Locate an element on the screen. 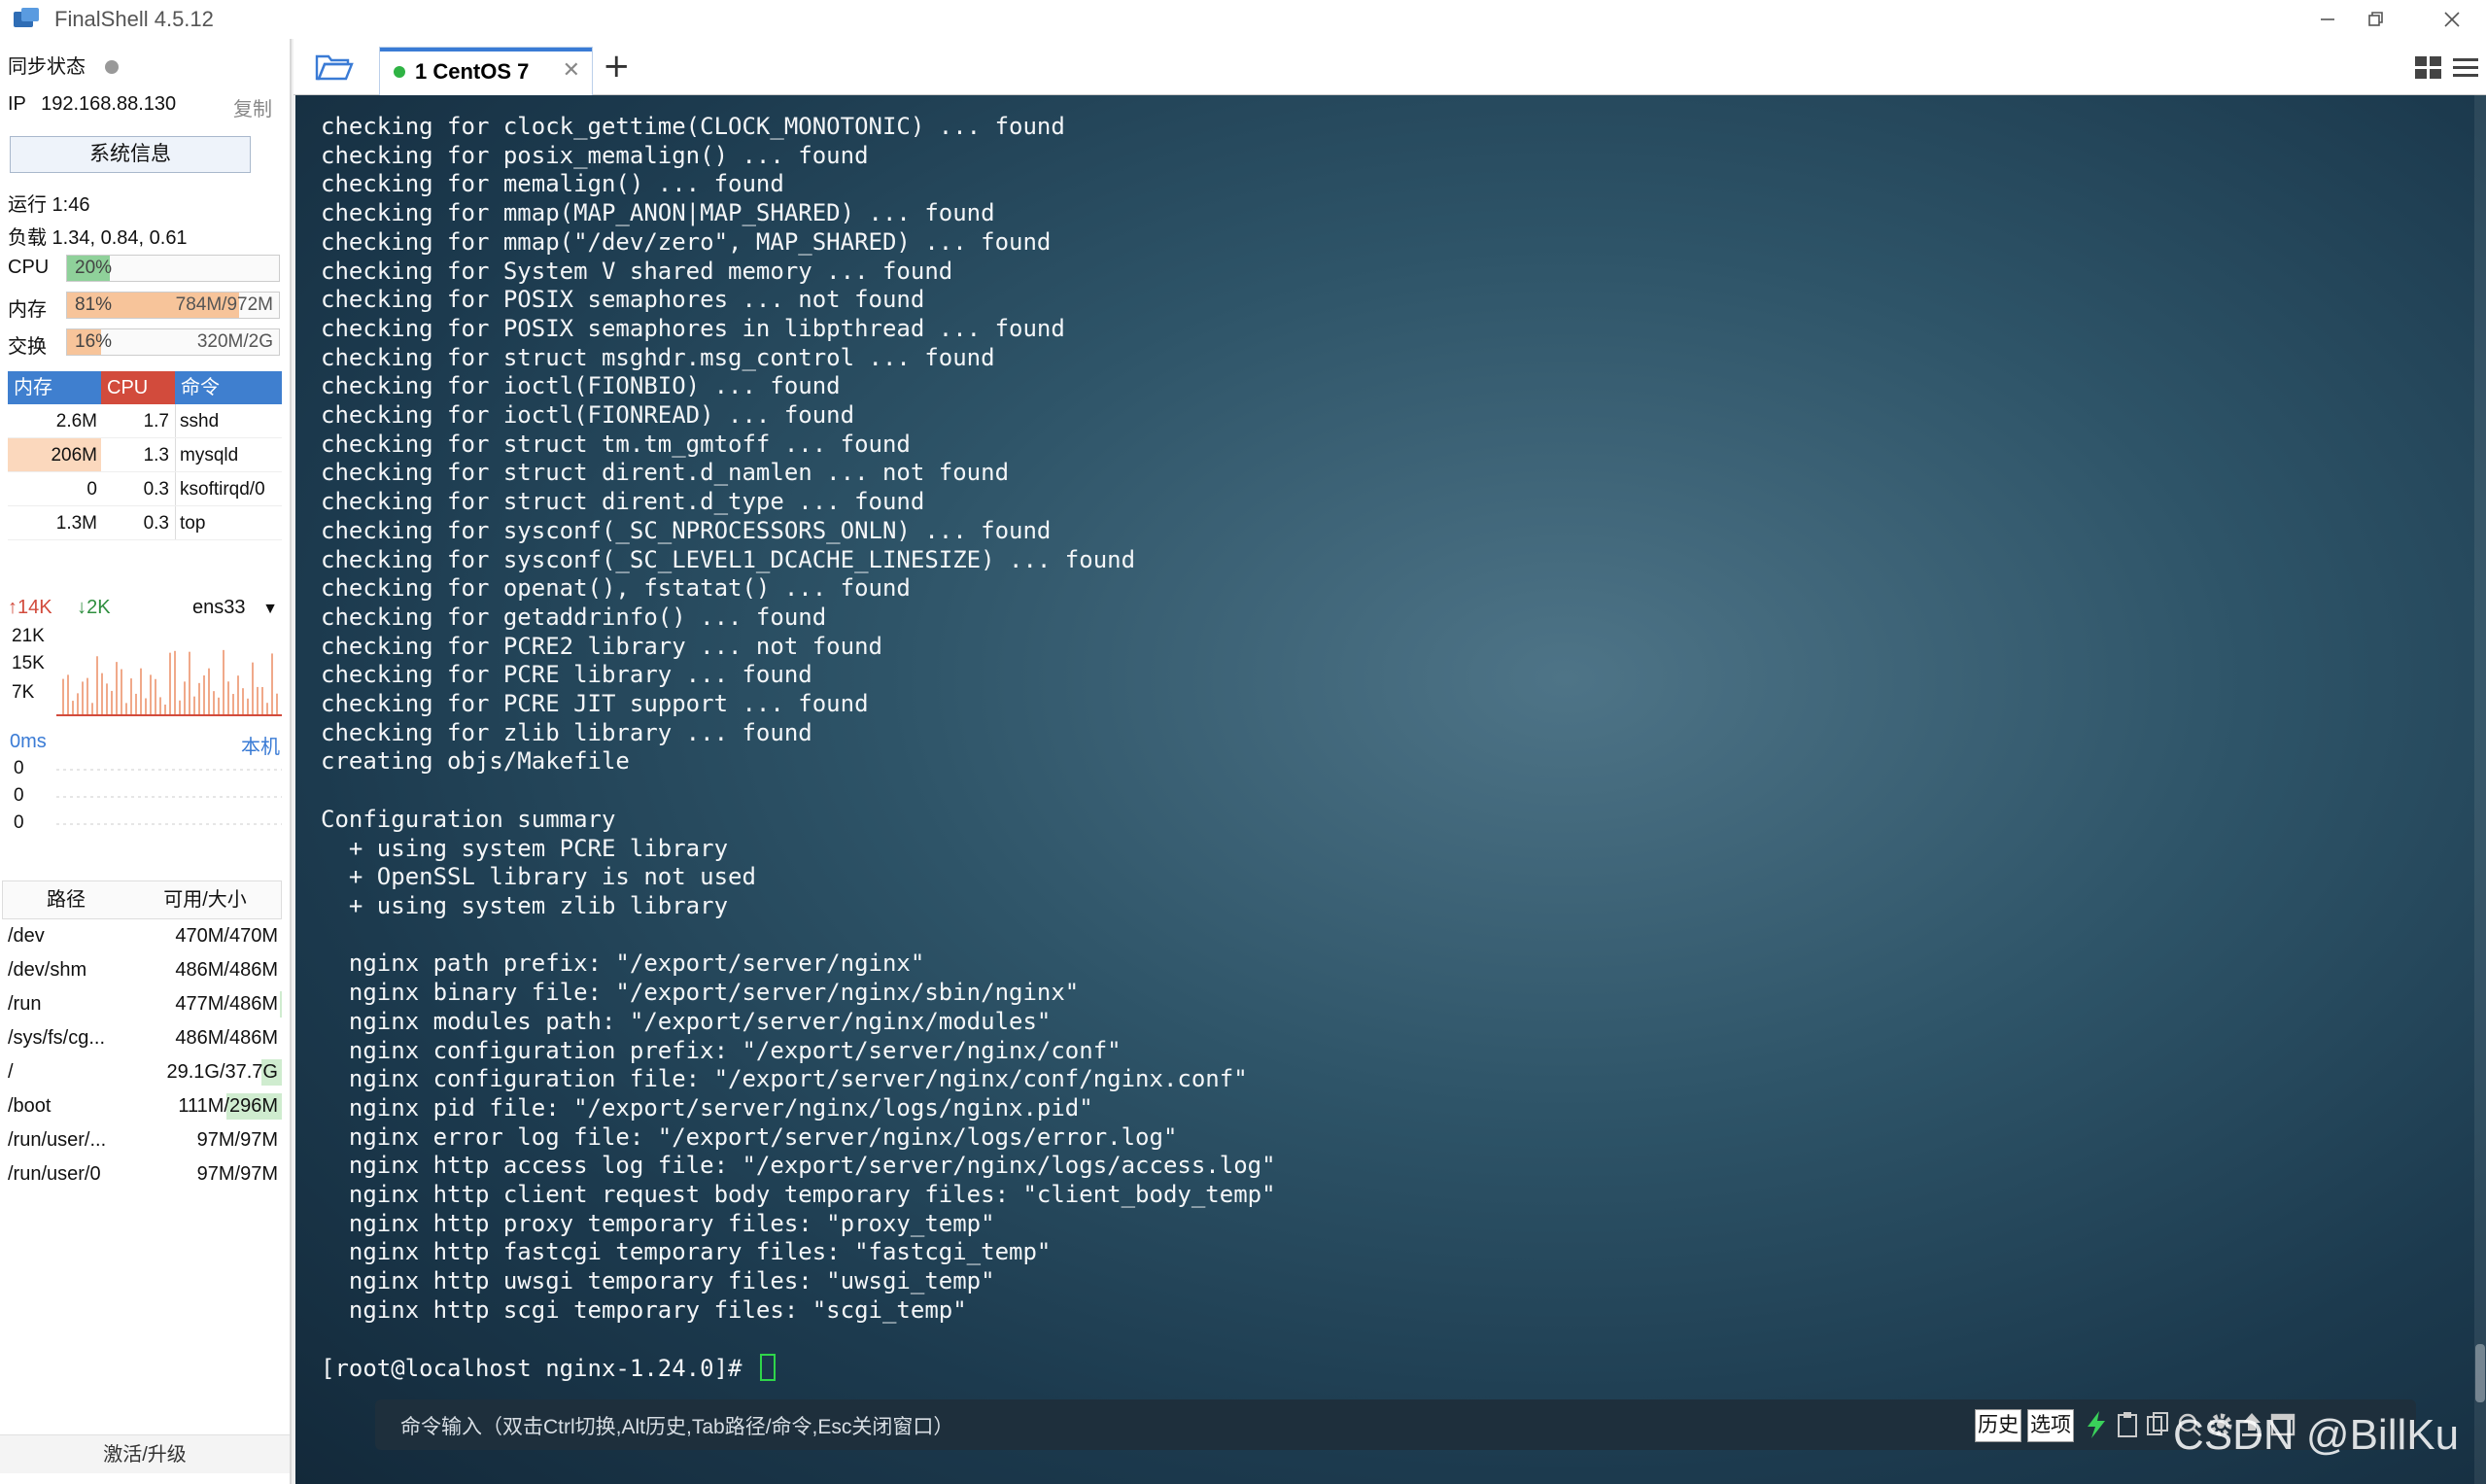 Image resolution: width=2486 pixels, height=1484 pixels. close-window-button is located at coordinates (2452, 19).